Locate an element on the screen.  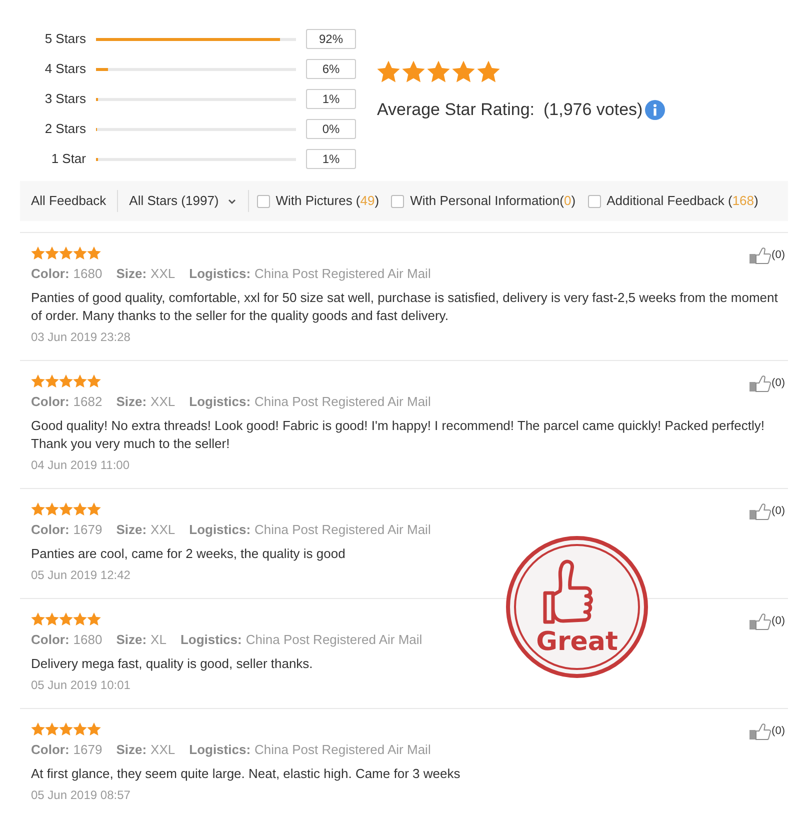
all-feedback-tab: All Feedback is located at coordinates (68, 201).